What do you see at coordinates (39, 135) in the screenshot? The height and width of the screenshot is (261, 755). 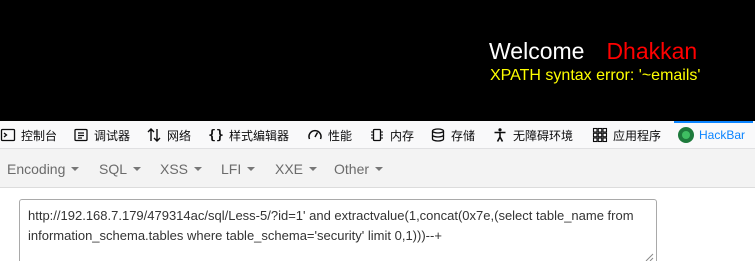 I see `tab-console-label: 控制台` at bounding box center [39, 135].